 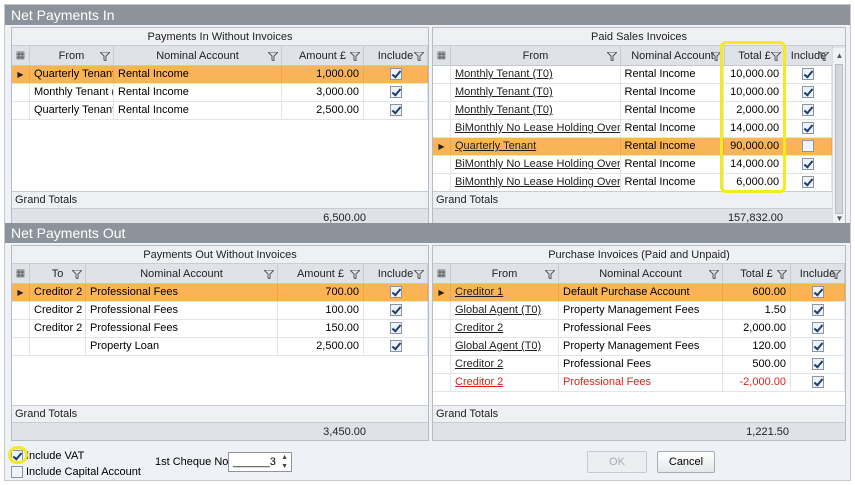 I want to click on pi-col-nominal: Nominal Account, so click(x=641, y=273).